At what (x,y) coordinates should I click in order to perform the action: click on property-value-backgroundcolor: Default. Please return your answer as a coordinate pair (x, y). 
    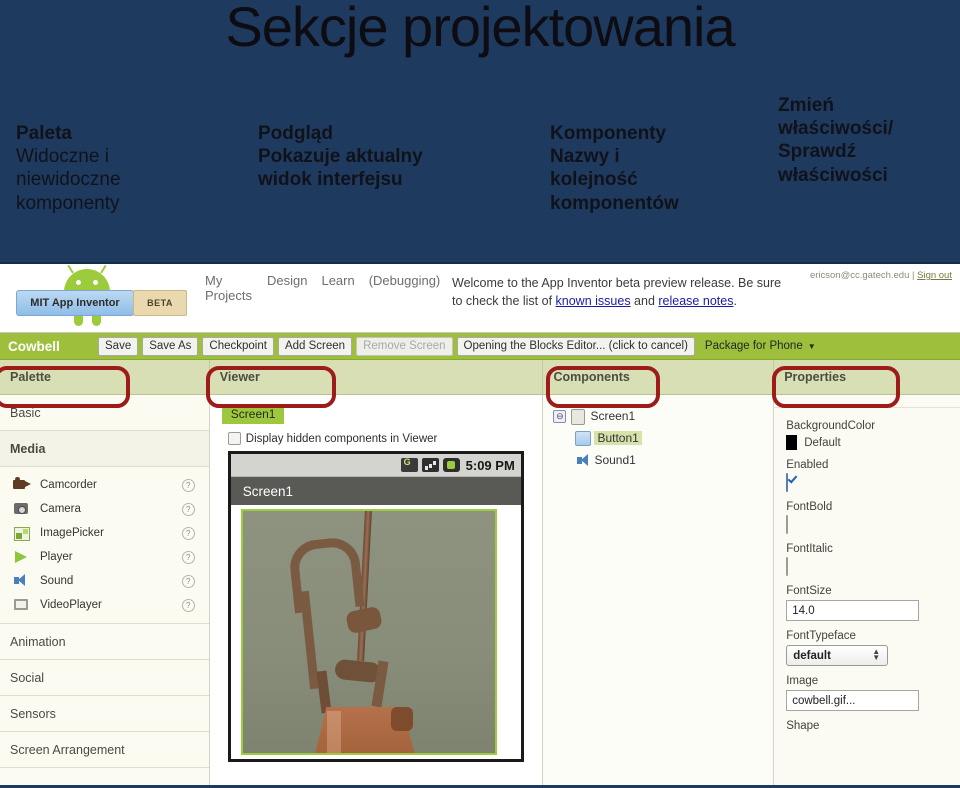
    Looking at the image, I should click on (873, 442).